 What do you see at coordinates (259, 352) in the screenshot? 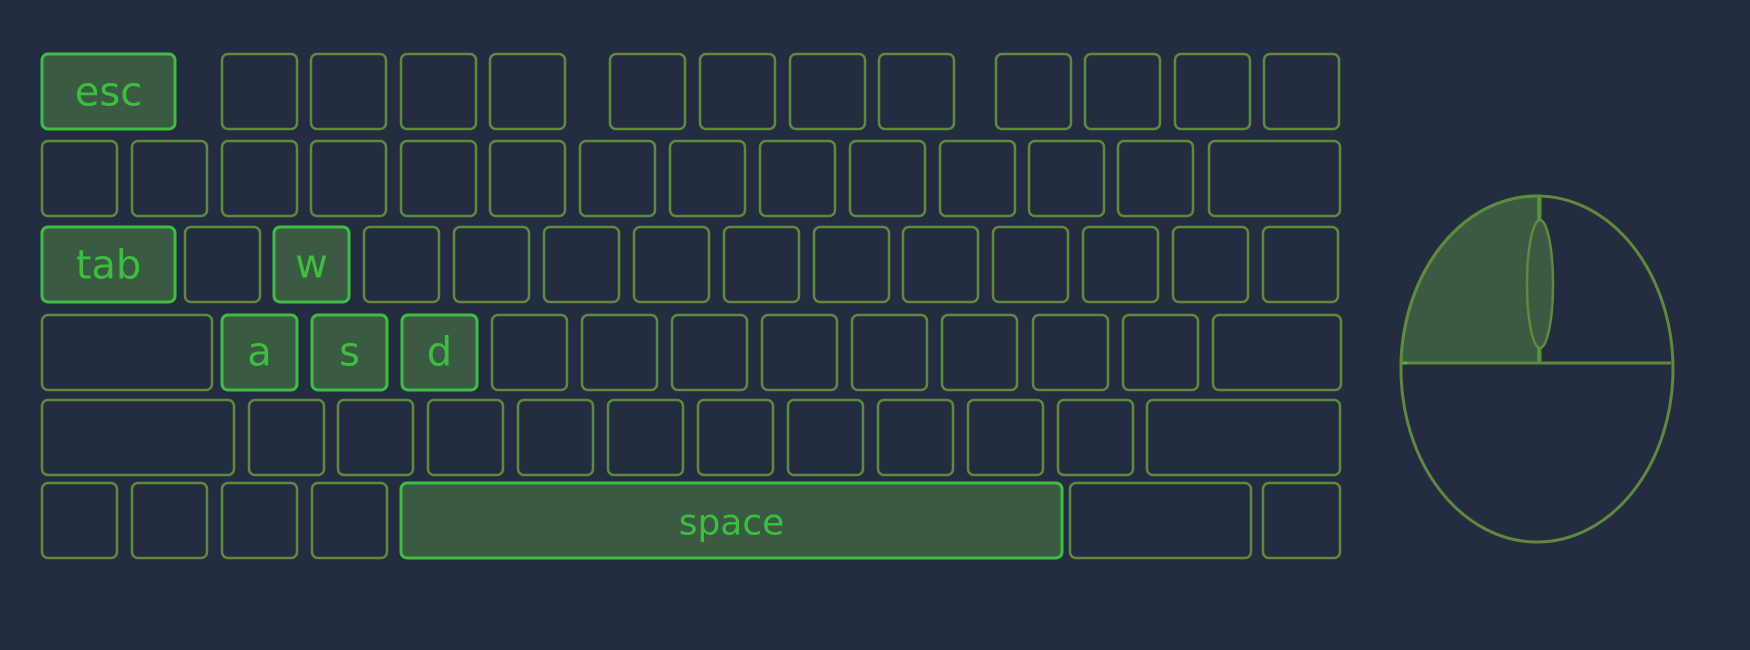
I see `key-a: a` at bounding box center [259, 352].